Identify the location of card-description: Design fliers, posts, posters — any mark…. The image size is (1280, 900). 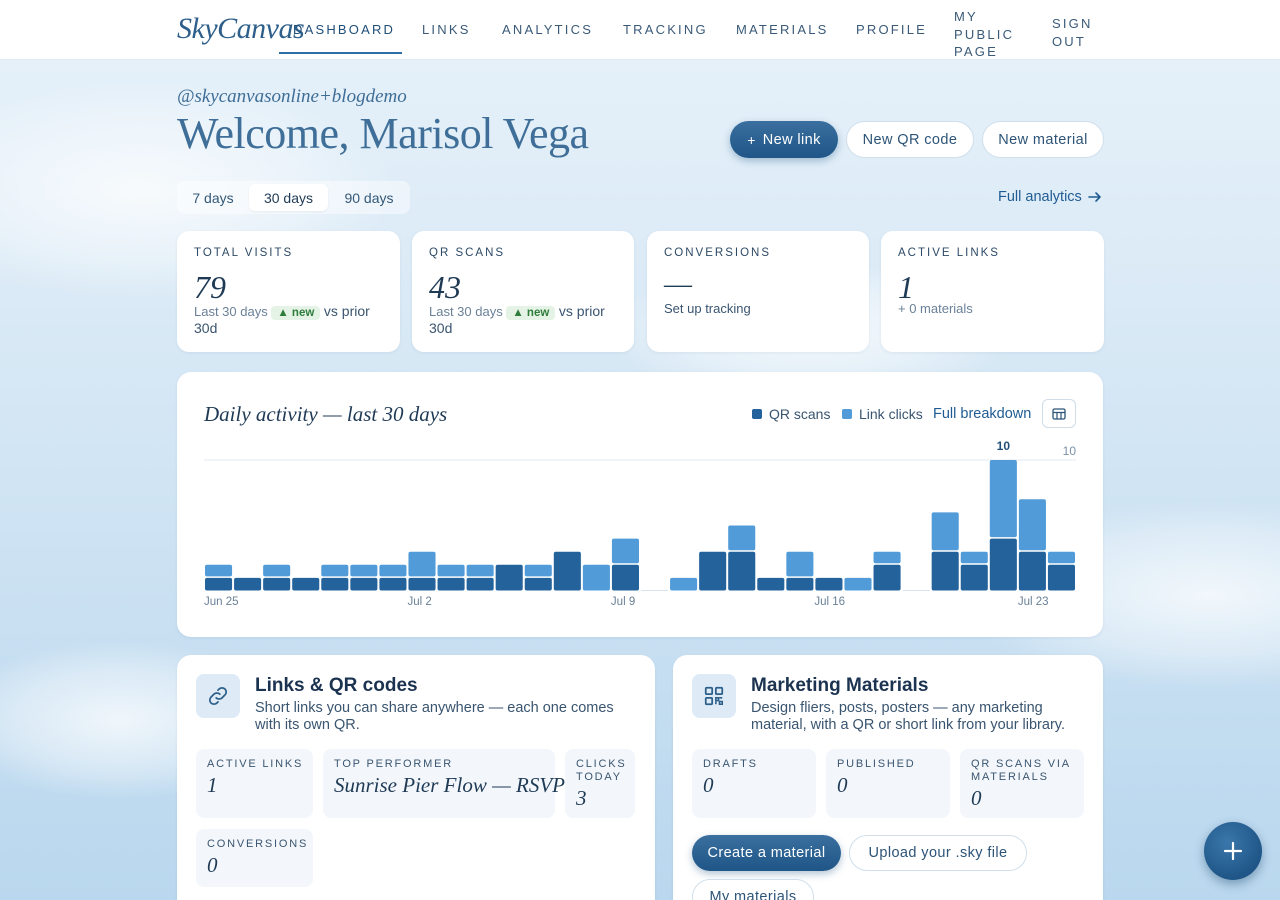
(908, 716).